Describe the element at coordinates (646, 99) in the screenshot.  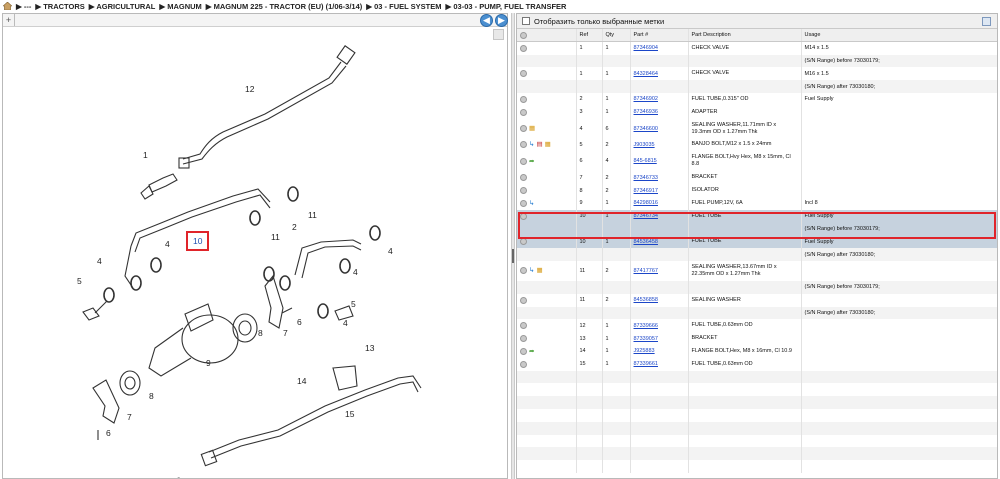
I see `part-number-link: 87346902` at that location.